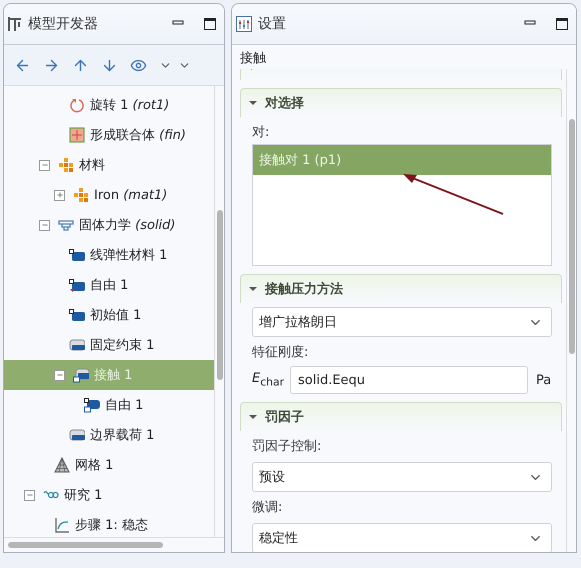 The width and height of the screenshot is (581, 568). What do you see at coordinates (267, 380) in the screenshot?
I see `symbol-label: E$_{char}$` at bounding box center [267, 380].